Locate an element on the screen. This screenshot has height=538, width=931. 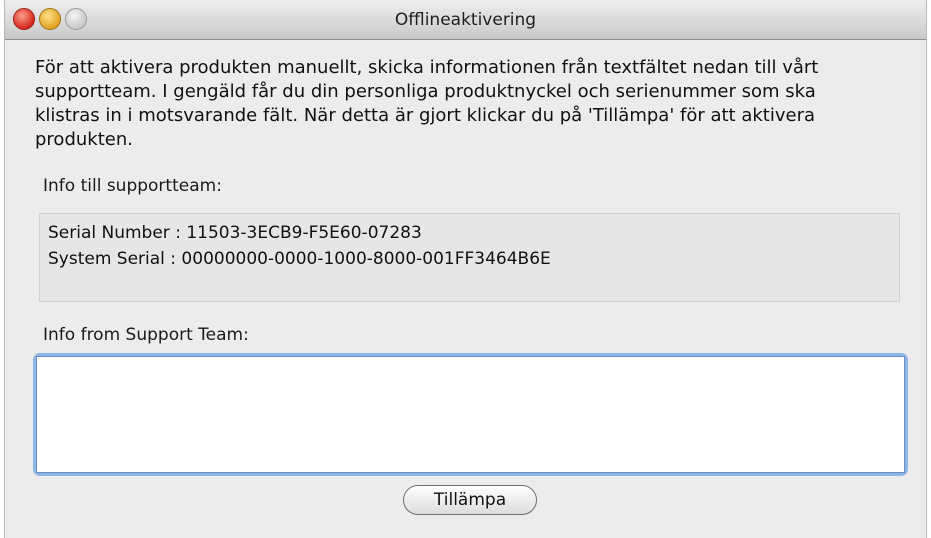
window-title: Offlineaktivering is located at coordinates (465, 20).